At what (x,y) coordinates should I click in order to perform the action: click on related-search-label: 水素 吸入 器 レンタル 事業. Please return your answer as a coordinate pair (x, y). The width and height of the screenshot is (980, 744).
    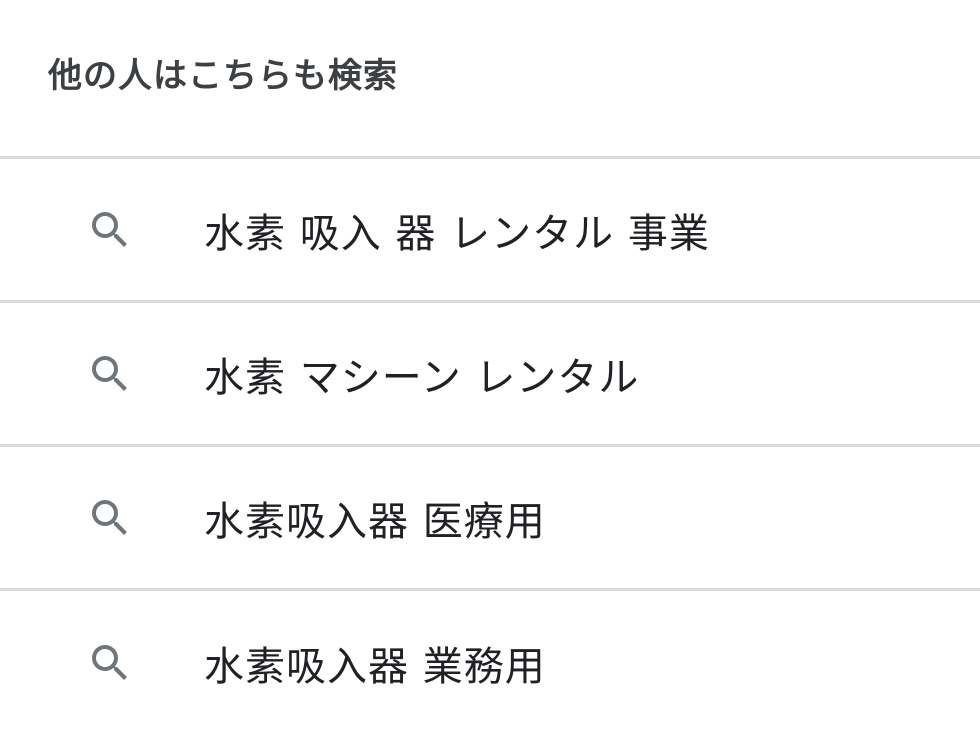
    Looking at the image, I should click on (457, 233).